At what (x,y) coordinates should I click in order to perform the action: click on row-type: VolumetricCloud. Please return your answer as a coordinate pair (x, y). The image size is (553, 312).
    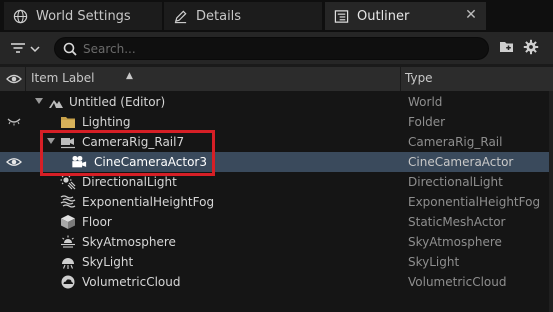
    Looking at the image, I should click on (457, 282).